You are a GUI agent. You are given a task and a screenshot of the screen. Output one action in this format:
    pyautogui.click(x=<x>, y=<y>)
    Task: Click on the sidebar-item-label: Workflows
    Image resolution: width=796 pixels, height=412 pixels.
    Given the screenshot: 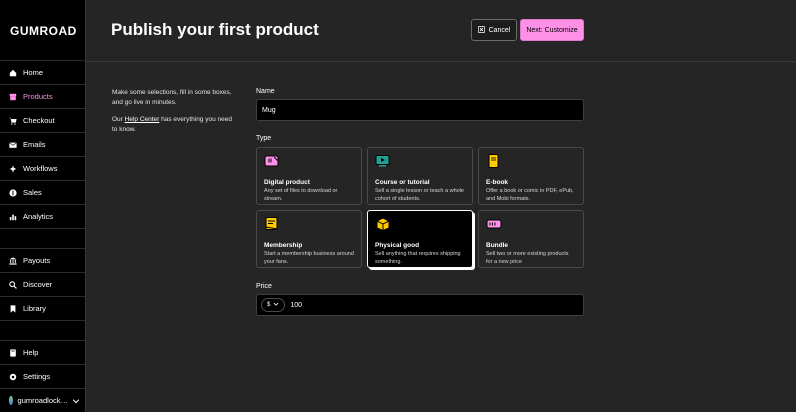 What is the action you would take?
    pyautogui.click(x=40, y=168)
    